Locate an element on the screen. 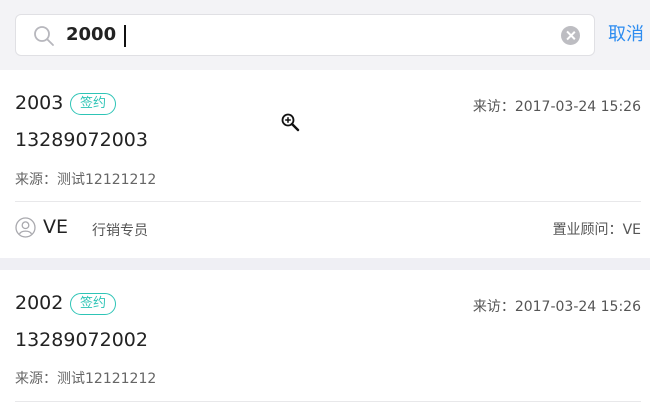 This screenshot has height=404, width=650. advisor-info: 置业顾问：VE is located at coordinates (597, 229).